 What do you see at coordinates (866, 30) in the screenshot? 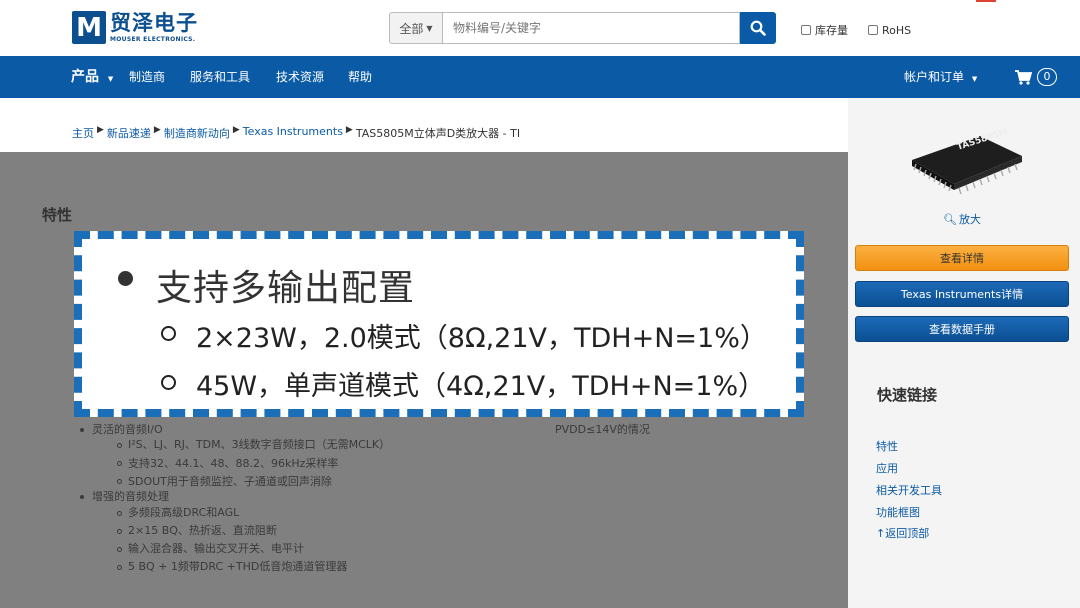
I see `search-filters: 库存量 RoHS` at bounding box center [866, 30].